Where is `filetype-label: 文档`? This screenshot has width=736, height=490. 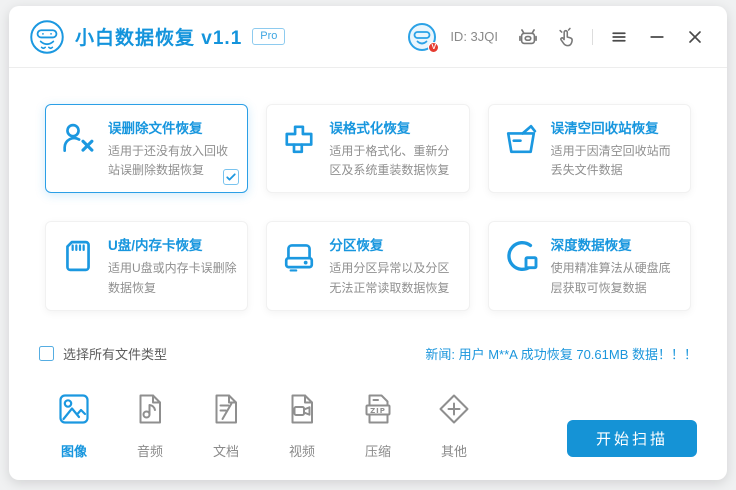 filetype-label: 文档 is located at coordinates (225, 451).